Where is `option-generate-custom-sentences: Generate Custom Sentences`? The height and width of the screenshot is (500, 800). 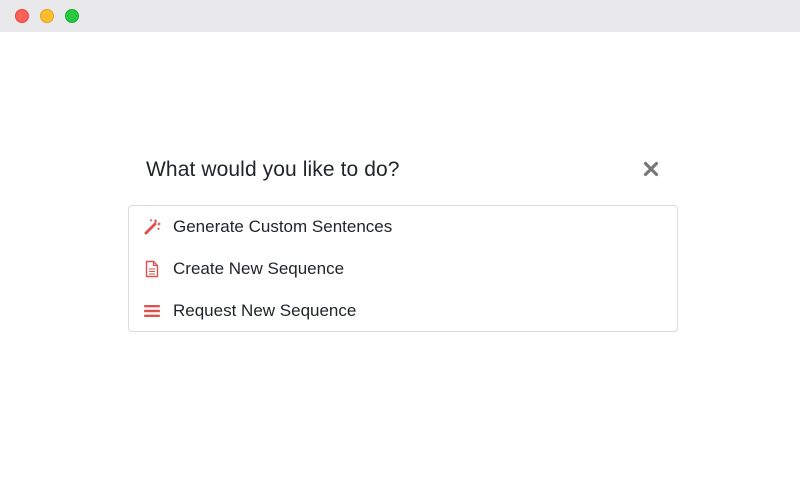 option-generate-custom-sentences: Generate Custom Sentences is located at coordinates (403, 227).